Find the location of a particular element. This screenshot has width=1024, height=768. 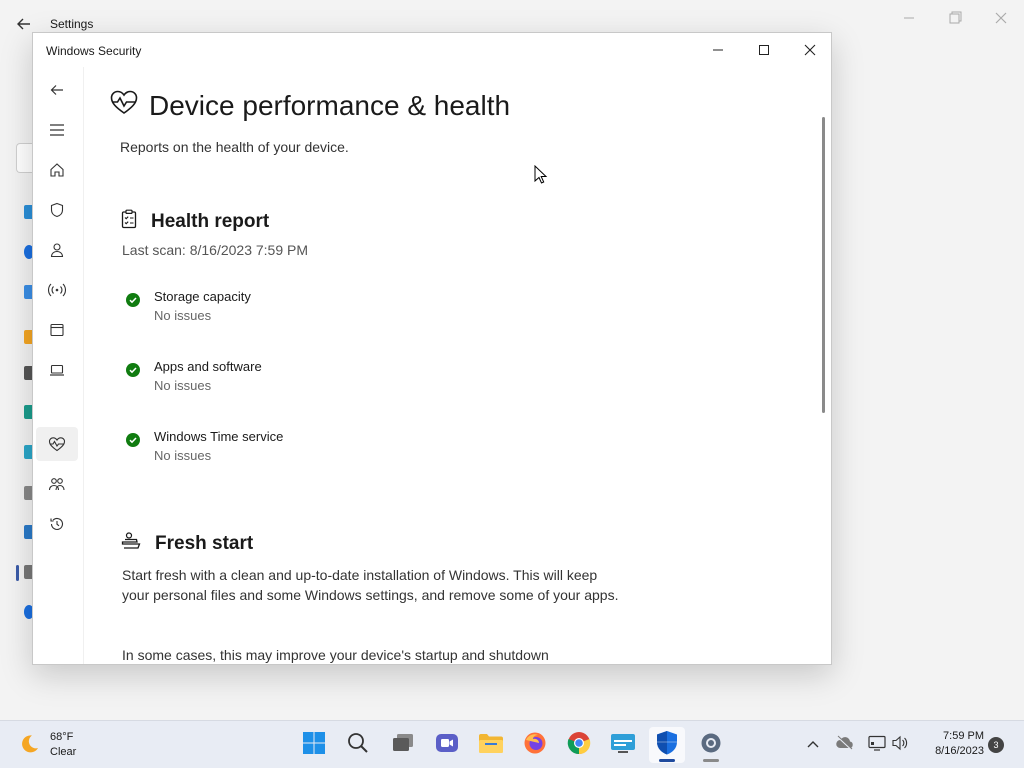

page-title-text: Device performance & health is located at coordinates (330, 105).